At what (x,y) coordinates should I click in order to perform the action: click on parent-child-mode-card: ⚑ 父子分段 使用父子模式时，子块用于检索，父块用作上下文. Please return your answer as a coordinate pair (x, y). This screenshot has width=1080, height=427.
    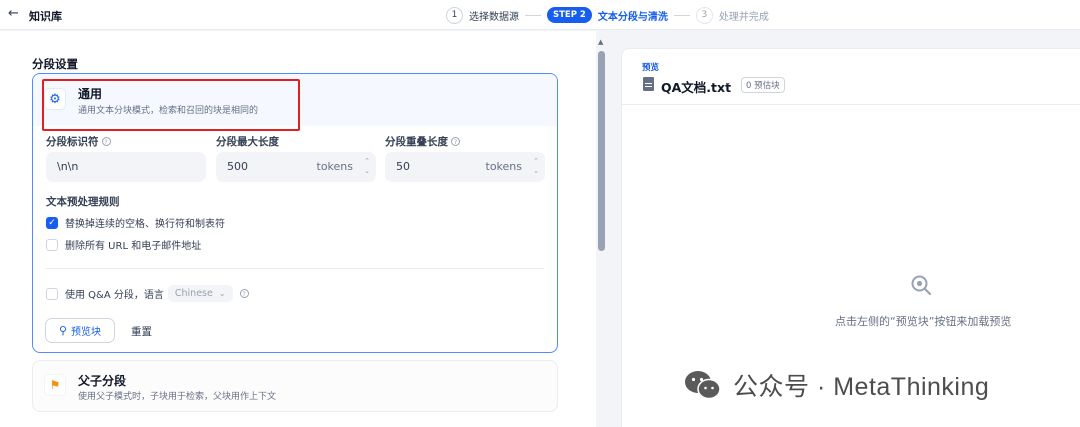
    Looking at the image, I should click on (295, 386).